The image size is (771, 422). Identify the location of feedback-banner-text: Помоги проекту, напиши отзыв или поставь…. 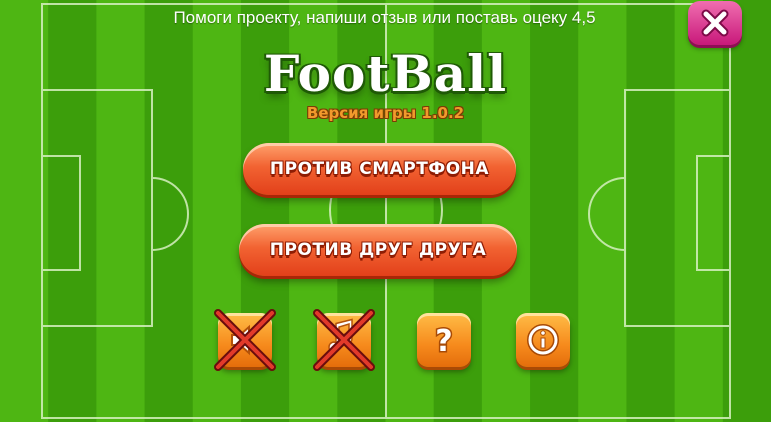
(384, 17).